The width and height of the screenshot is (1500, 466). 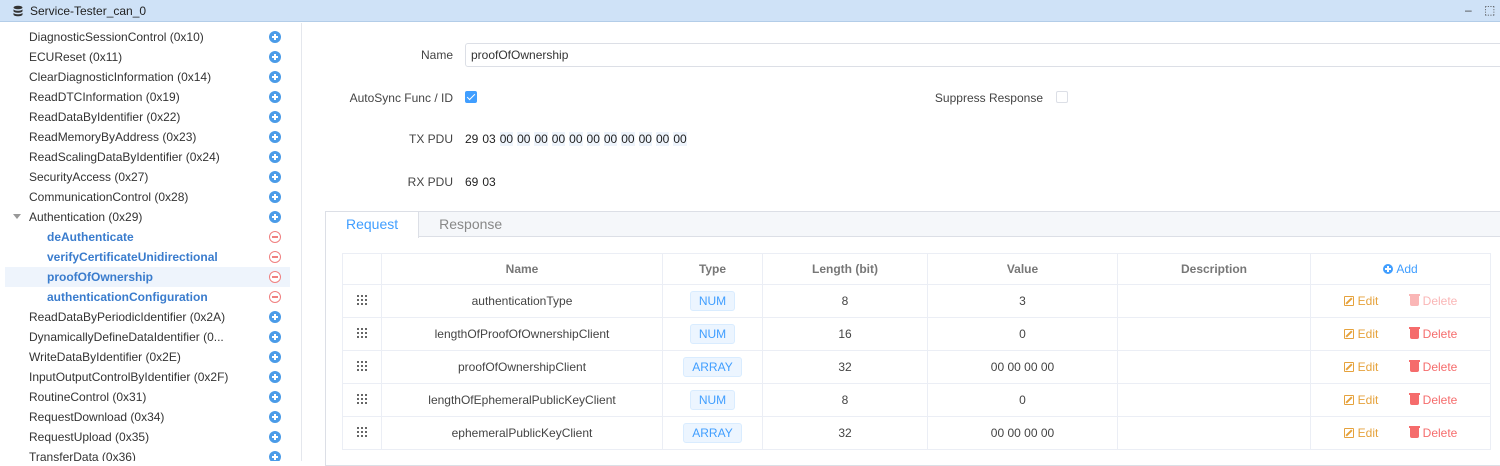 What do you see at coordinates (150, 297) in the screenshot?
I see `tree-item-authentication-configuration: authenticationConfiguration` at bounding box center [150, 297].